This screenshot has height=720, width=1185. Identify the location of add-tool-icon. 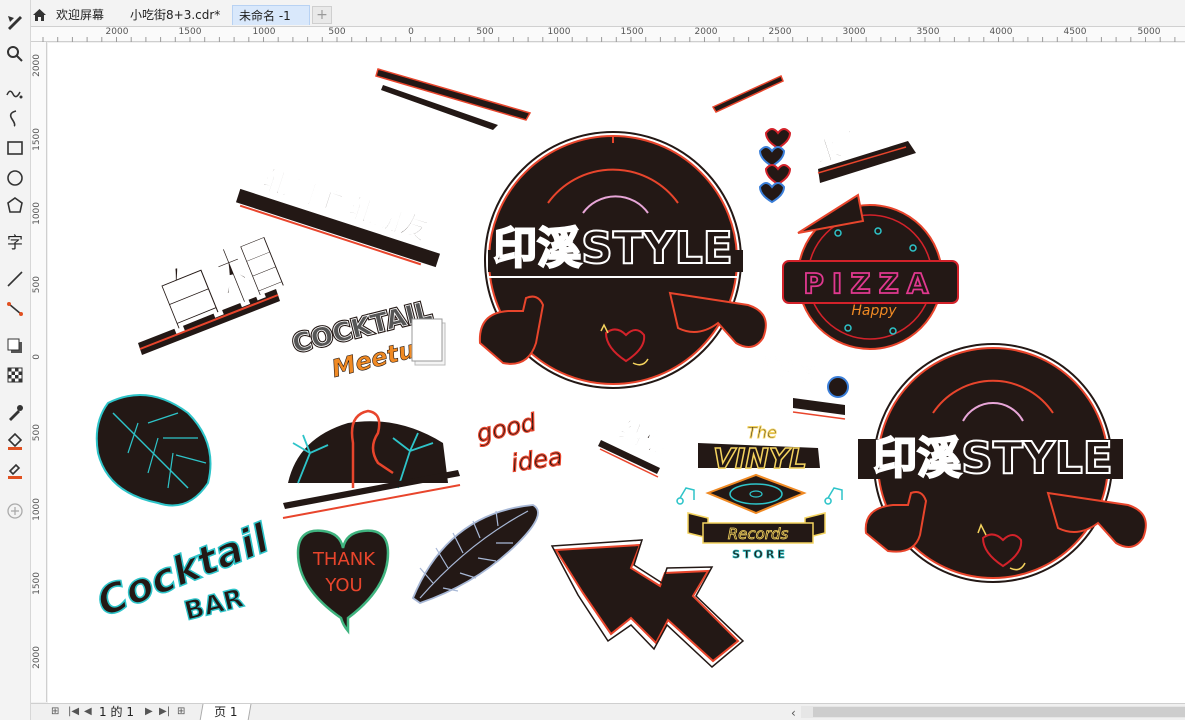
(15, 511).